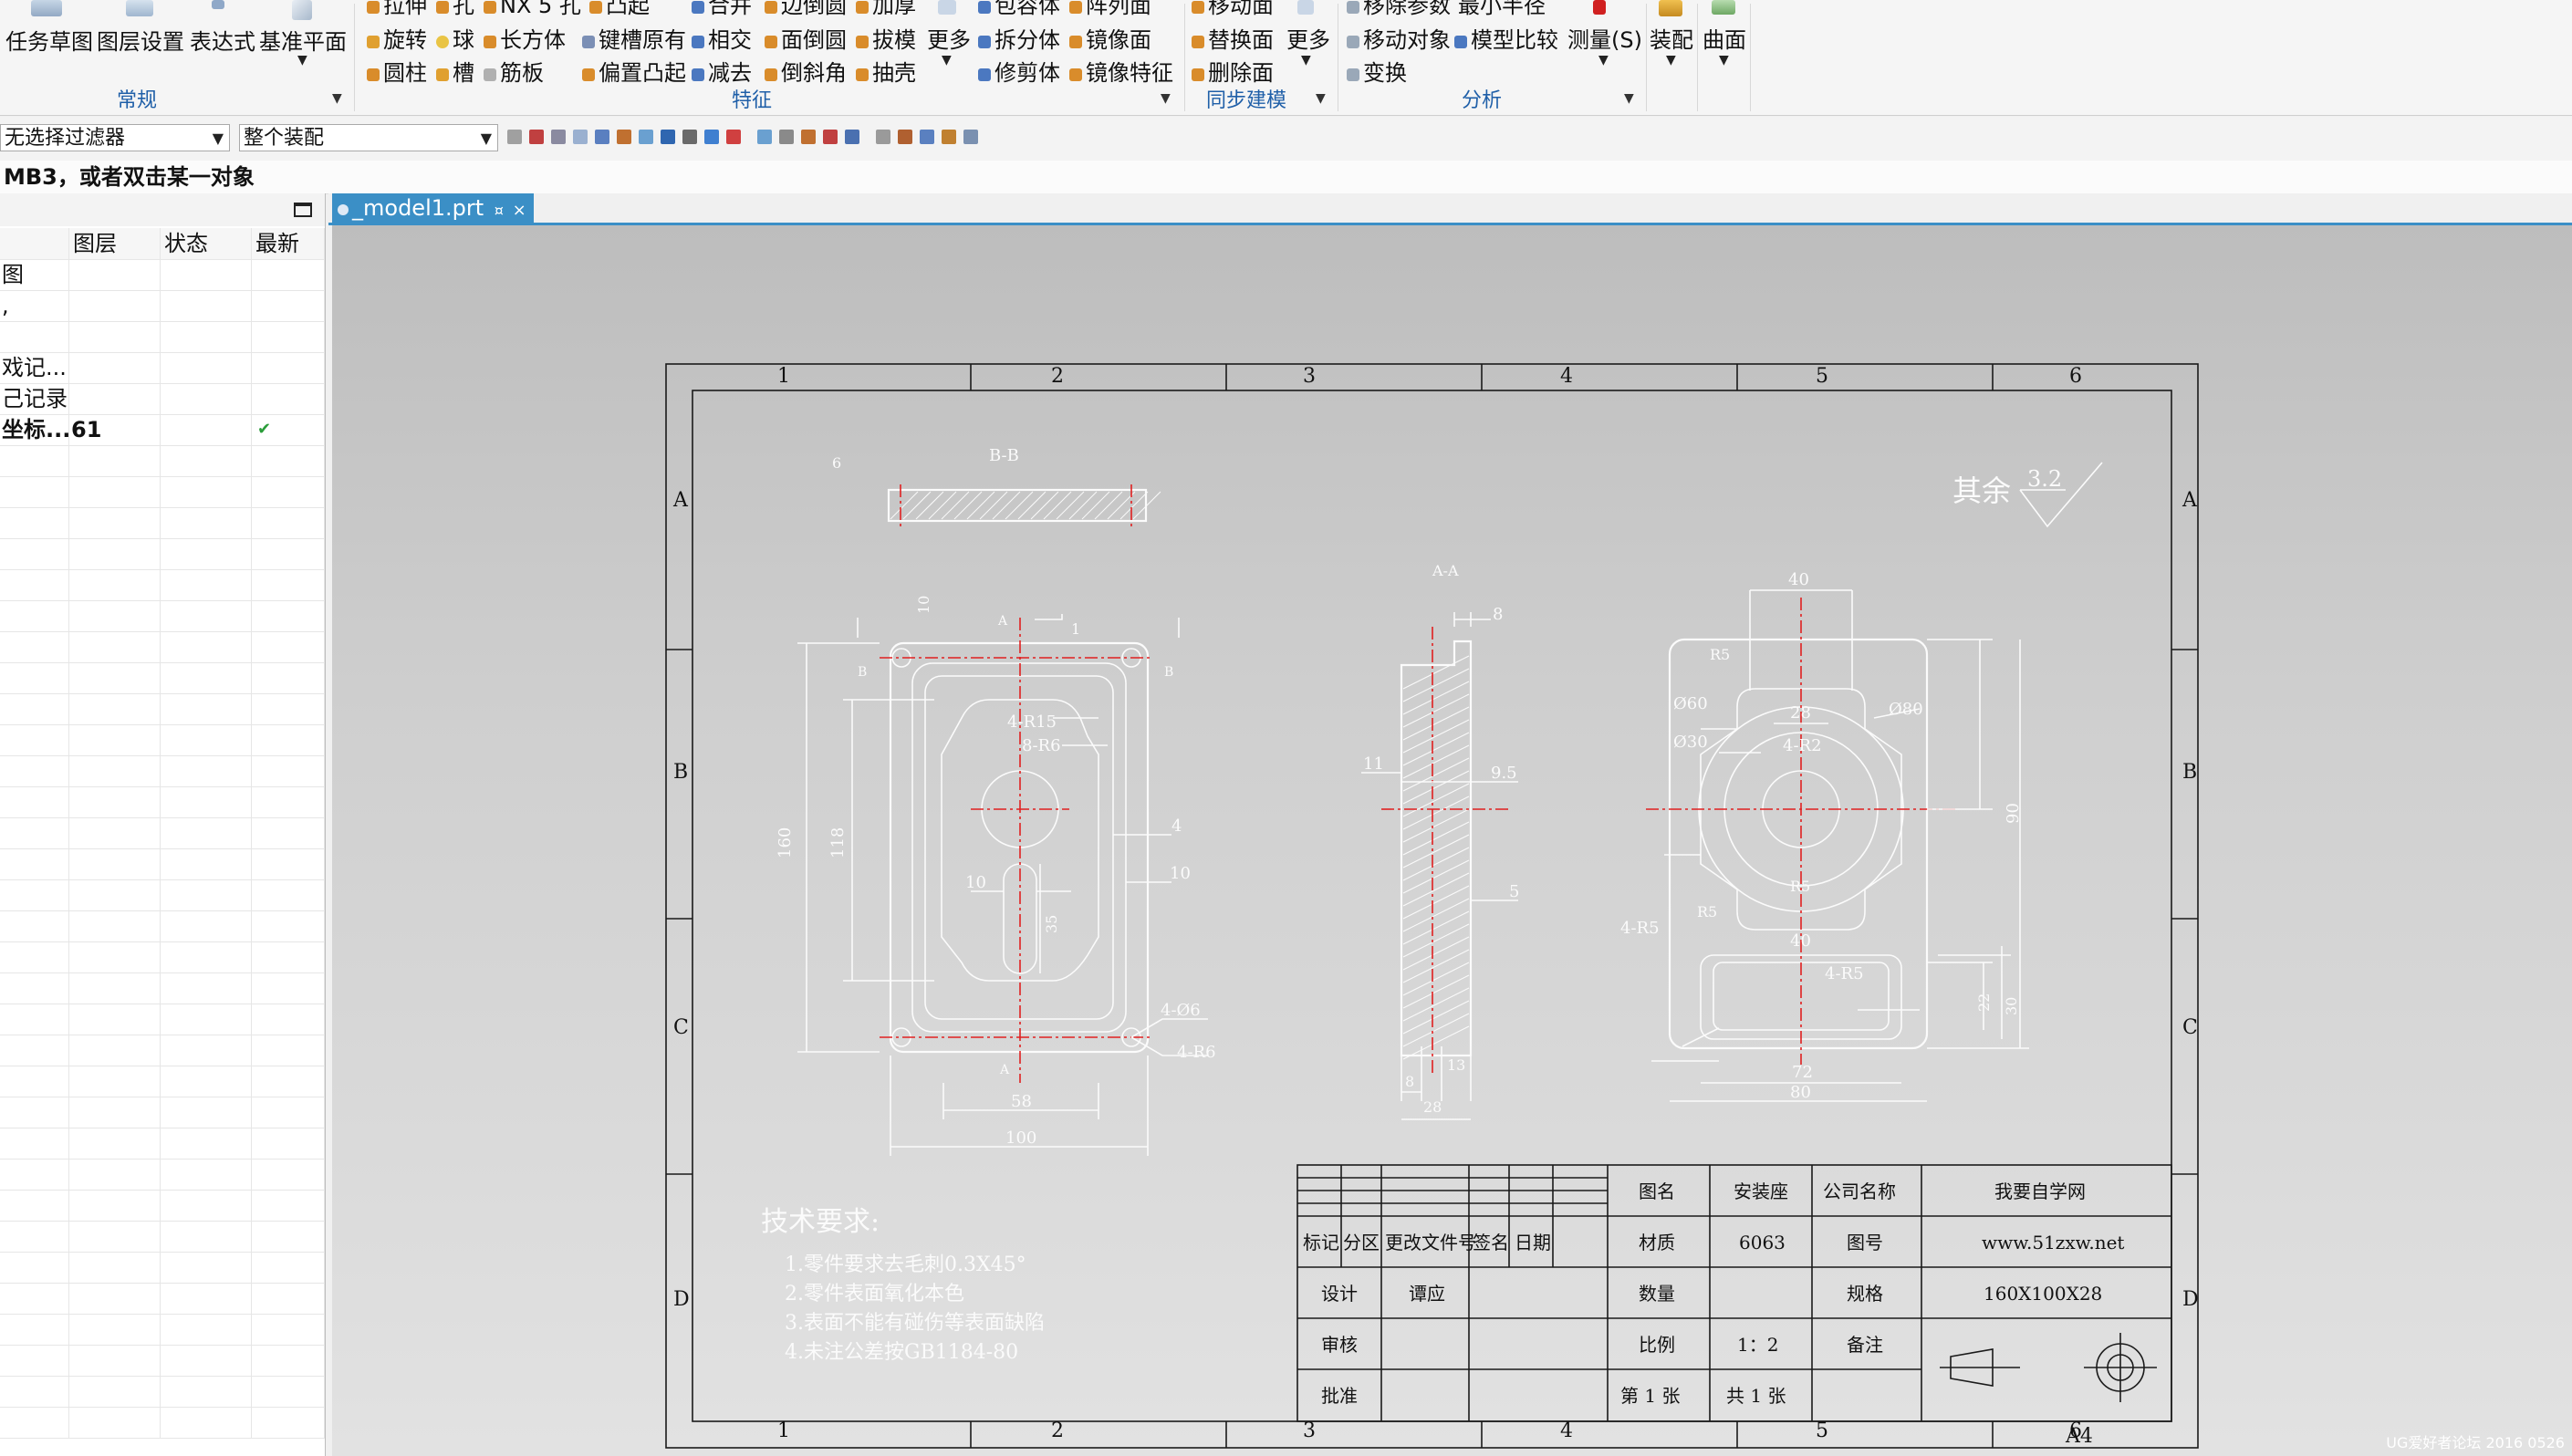 The image size is (2572, 1456). Describe the element at coordinates (1605, 38) in the screenshot. I see `measure-button: 测量(S)` at that location.